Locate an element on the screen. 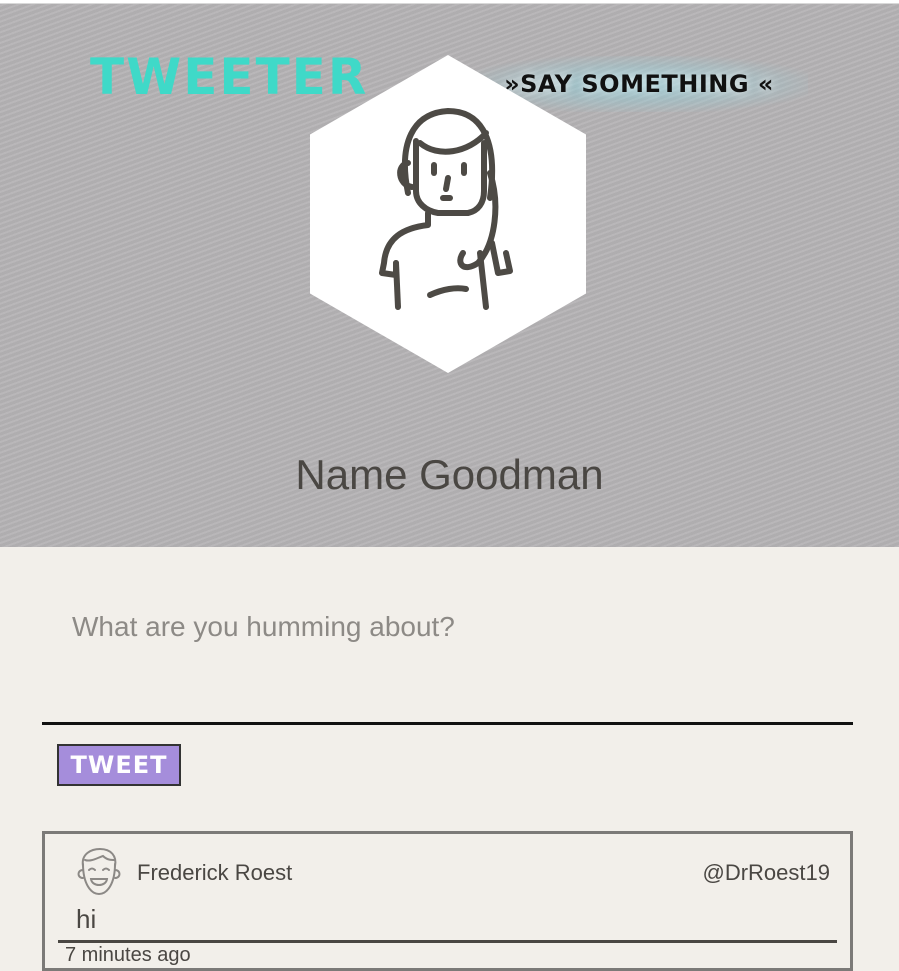 This screenshot has width=899, height=971. tweet-divider is located at coordinates (447, 941).